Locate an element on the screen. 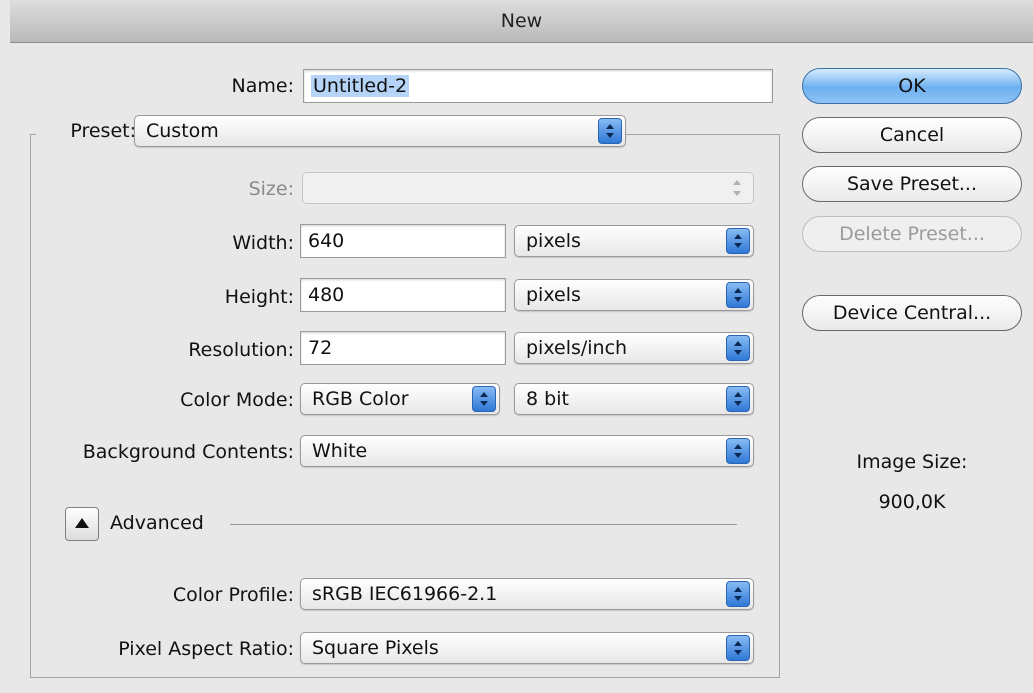 The width and height of the screenshot is (1033, 693). size-stepper-icon is located at coordinates (738, 188).